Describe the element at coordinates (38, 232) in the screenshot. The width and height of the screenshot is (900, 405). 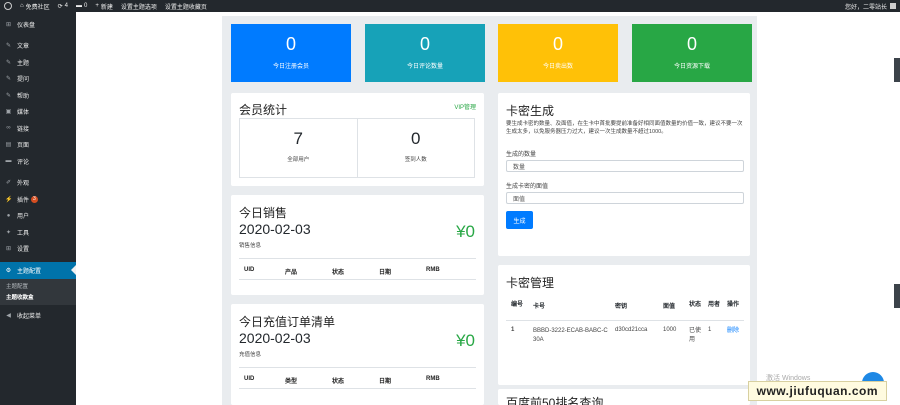
I see `sidebar-item-tools: ✦ 工具` at that location.